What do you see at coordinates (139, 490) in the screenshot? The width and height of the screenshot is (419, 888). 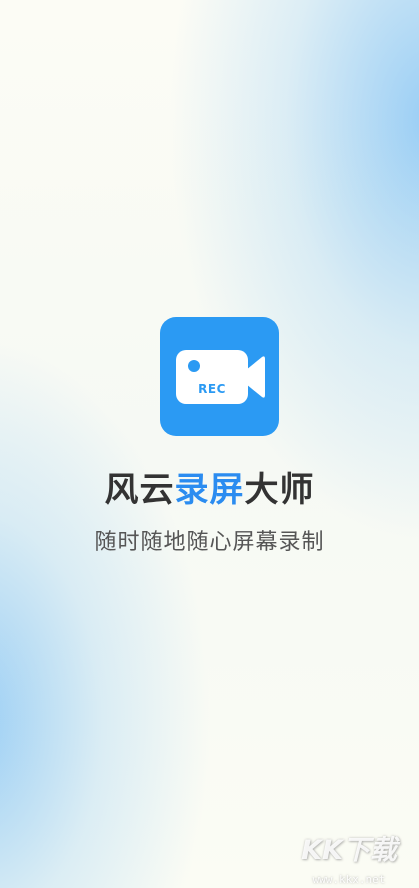 I see `app-title-prefix: 风云` at bounding box center [139, 490].